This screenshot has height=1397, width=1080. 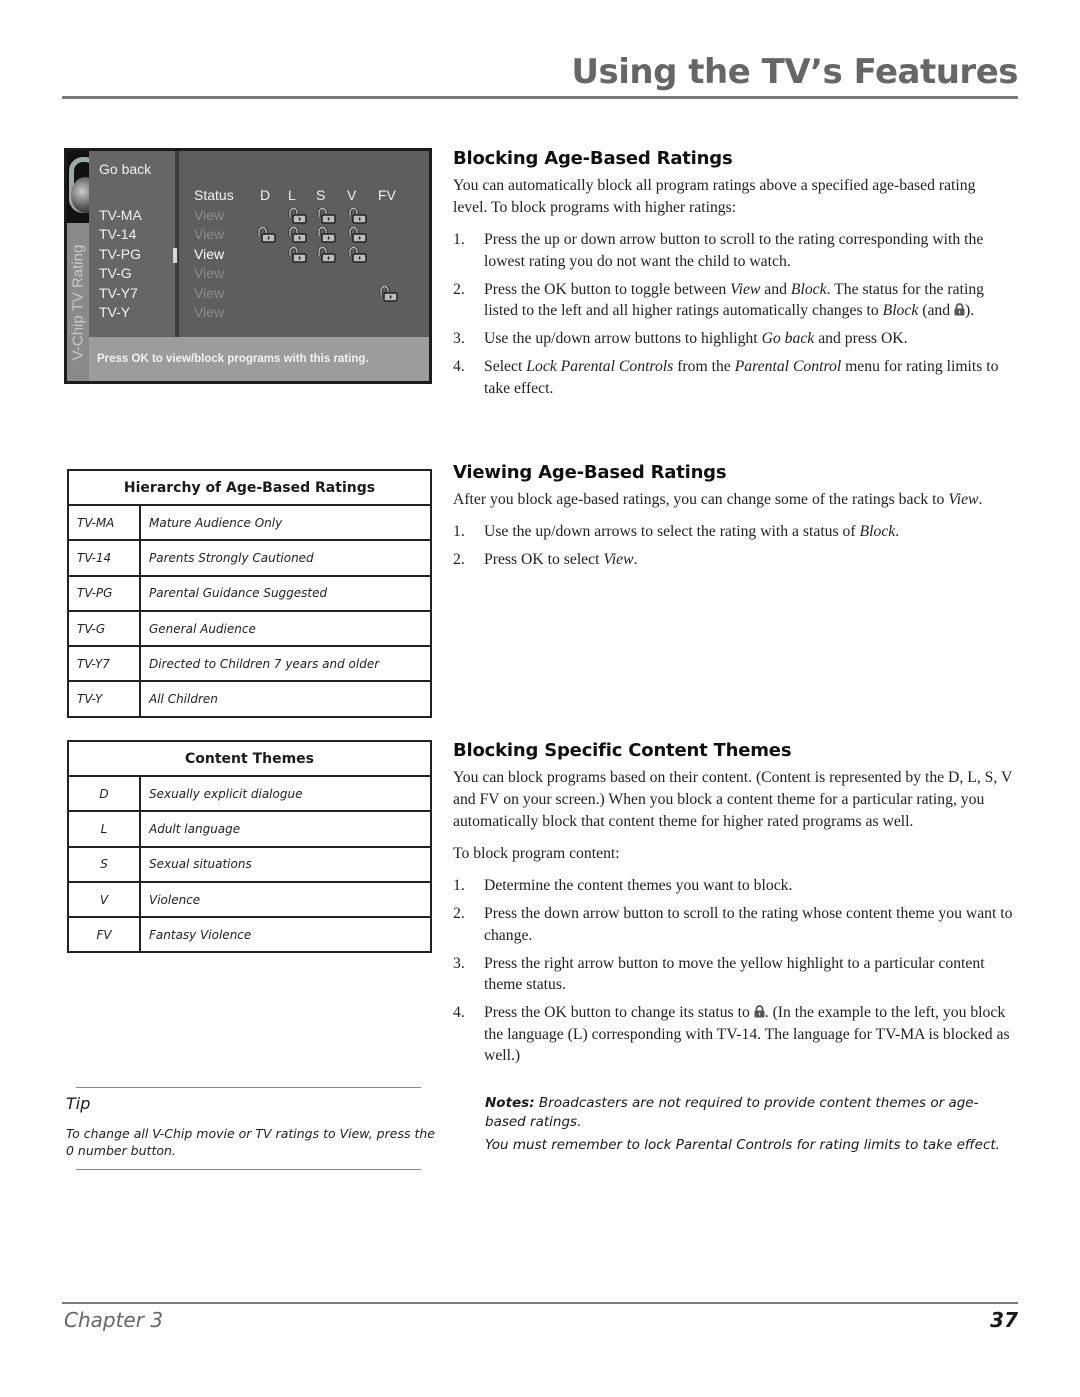 What do you see at coordinates (788, 338) in the screenshot?
I see `emphasis-term: Go back` at bounding box center [788, 338].